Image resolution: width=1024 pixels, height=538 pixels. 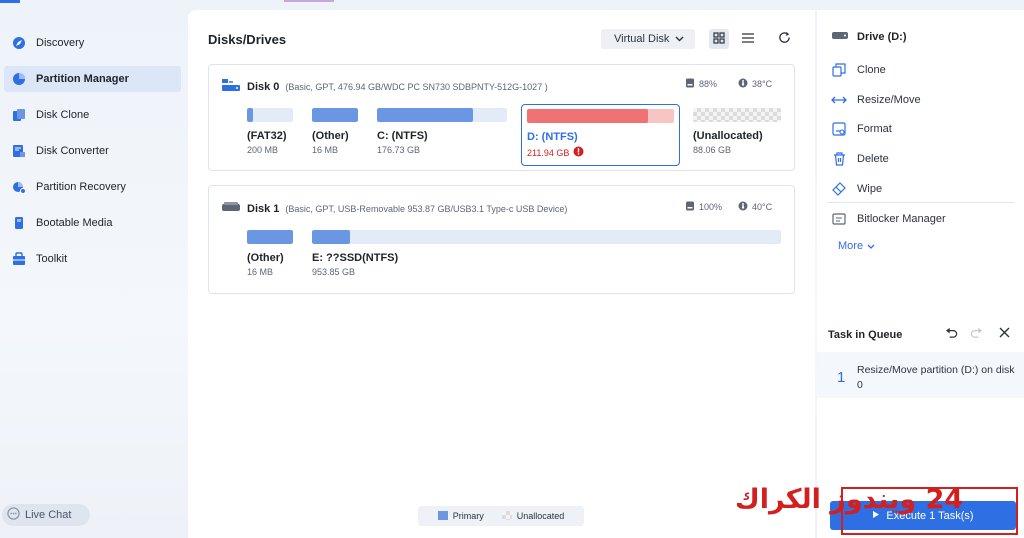 What do you see at coordinates (334, 272) in the screenshot?
I see `partition-size: 953.85 GB` at bounding box center [334, 272].